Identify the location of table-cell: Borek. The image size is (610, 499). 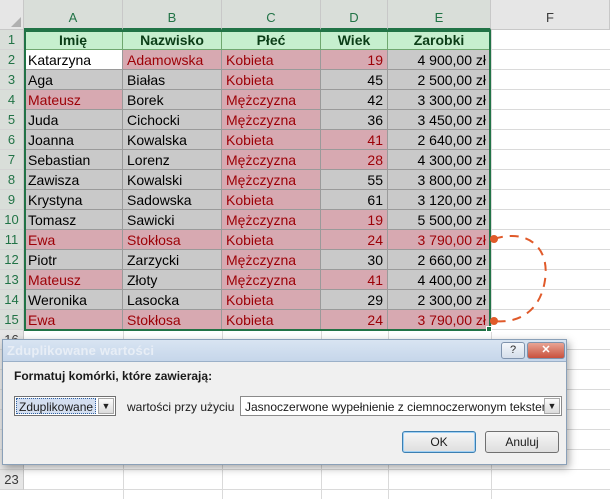
(172, 100).